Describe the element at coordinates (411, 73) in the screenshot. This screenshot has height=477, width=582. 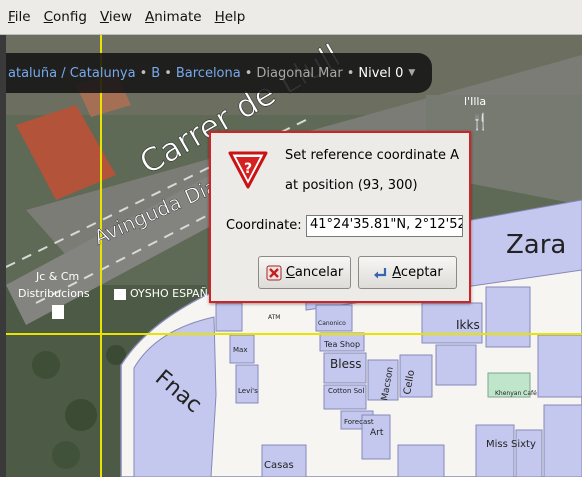
I see `chevron-down-icon: ▼` at that location.